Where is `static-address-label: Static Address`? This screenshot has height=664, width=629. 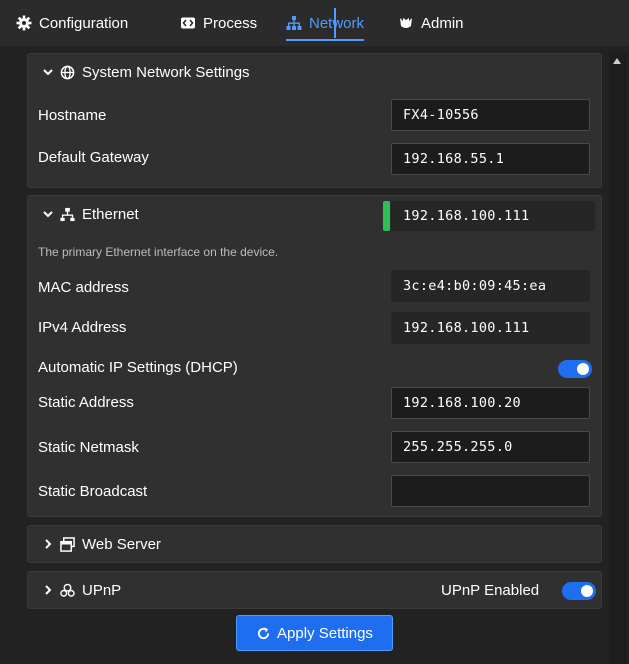
static-address-label: Static Address is located at coordinates (86, 402).